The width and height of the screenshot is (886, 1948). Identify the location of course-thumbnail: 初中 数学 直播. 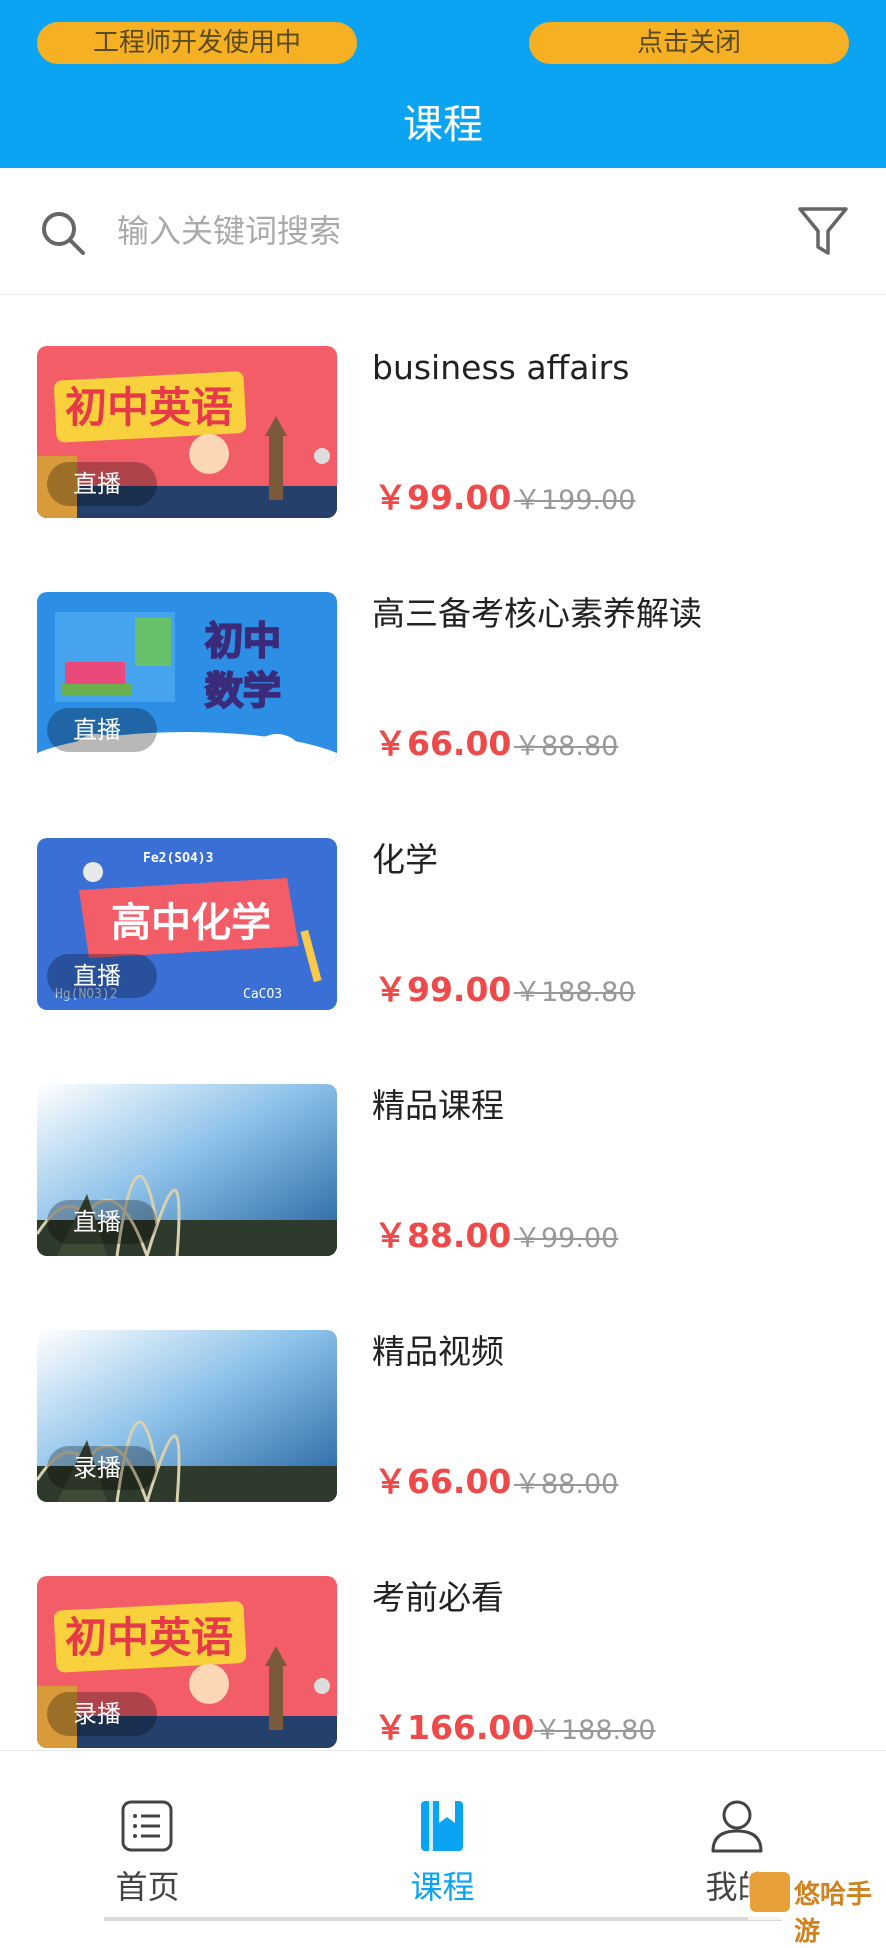
(187, 678).